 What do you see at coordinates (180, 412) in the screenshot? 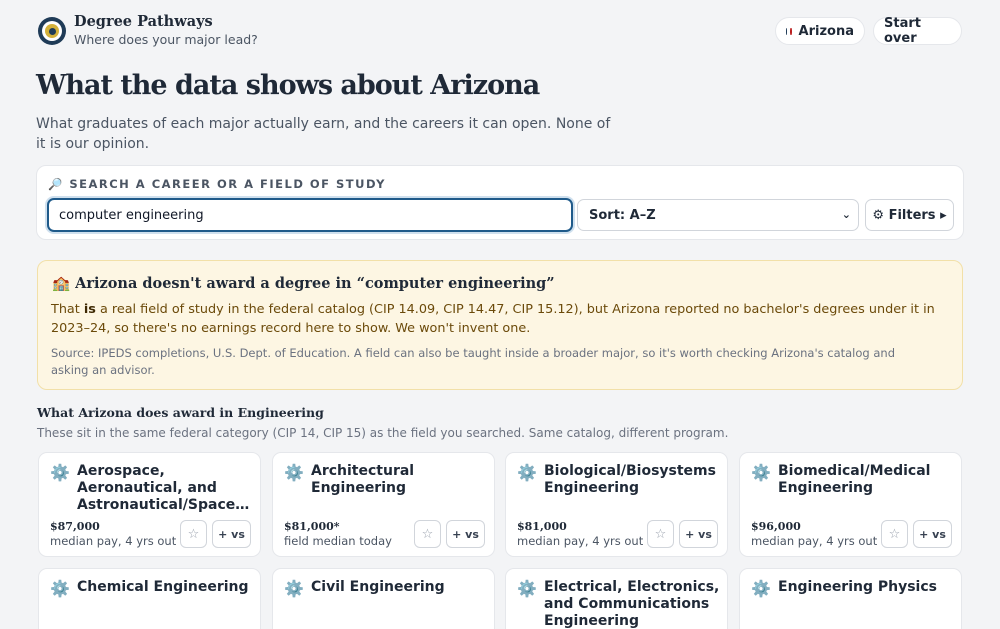
I see `section-title: What Arizona does award in Engineering` at bounding box center [180, 412].